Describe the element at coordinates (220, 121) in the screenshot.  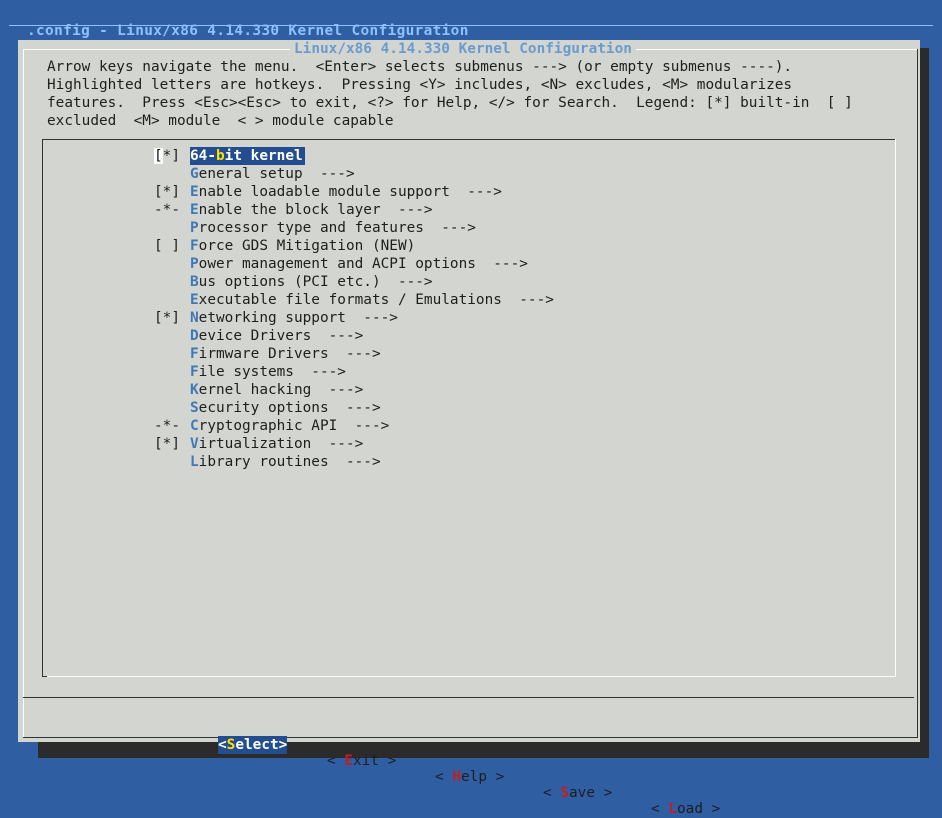
I see `help-line: excluded <M> module < > module capable` at that location.